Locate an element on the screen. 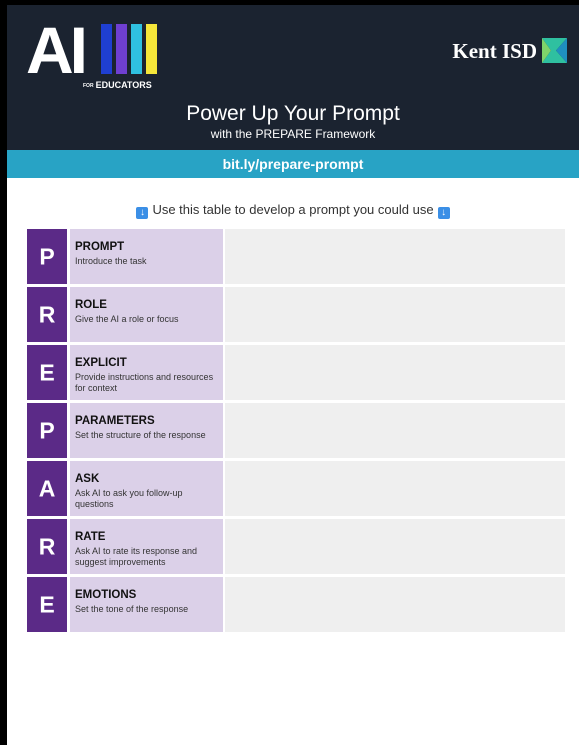  page-subtitle: with the PREPARE Framework is located at coordinates (293, 134).